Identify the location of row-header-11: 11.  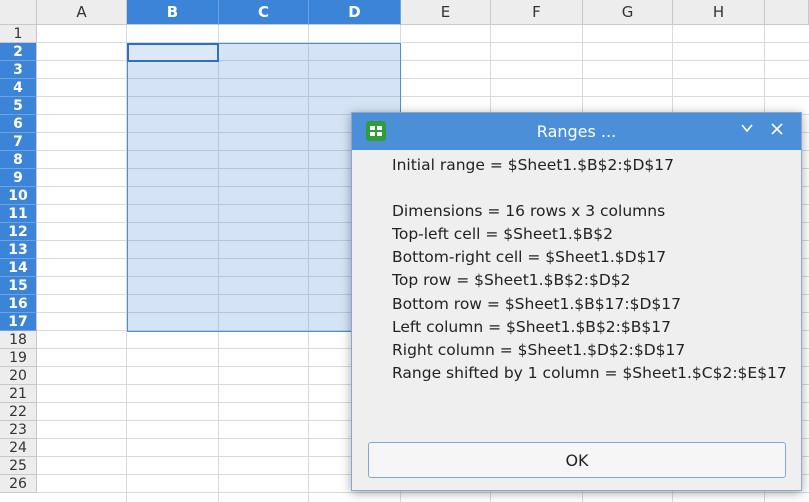
(18, 214).